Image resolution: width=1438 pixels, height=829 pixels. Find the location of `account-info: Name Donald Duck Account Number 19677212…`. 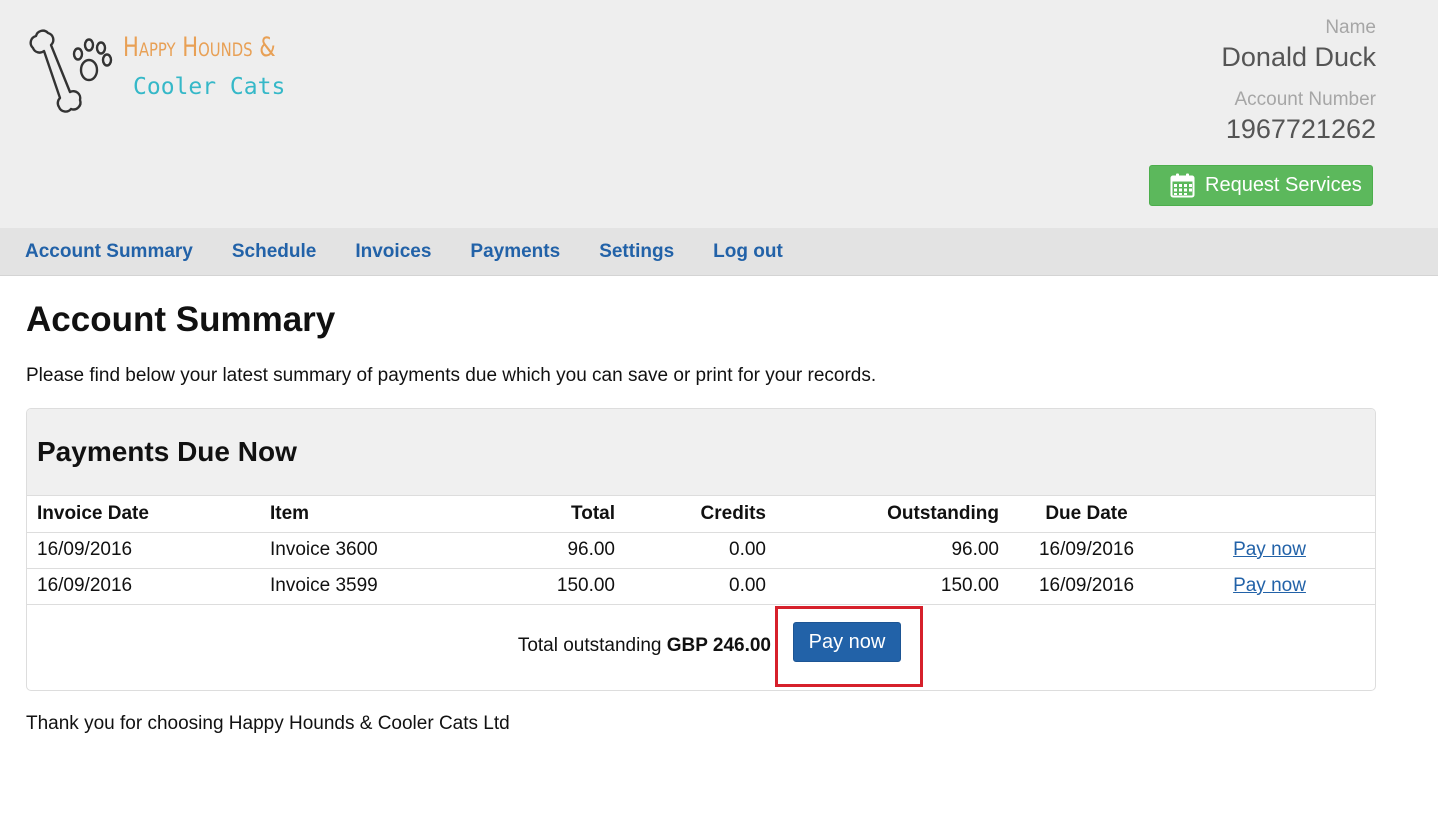

account-info: Name Donald Duck Account Number 19677212… is located at coordinates (1298, 81).